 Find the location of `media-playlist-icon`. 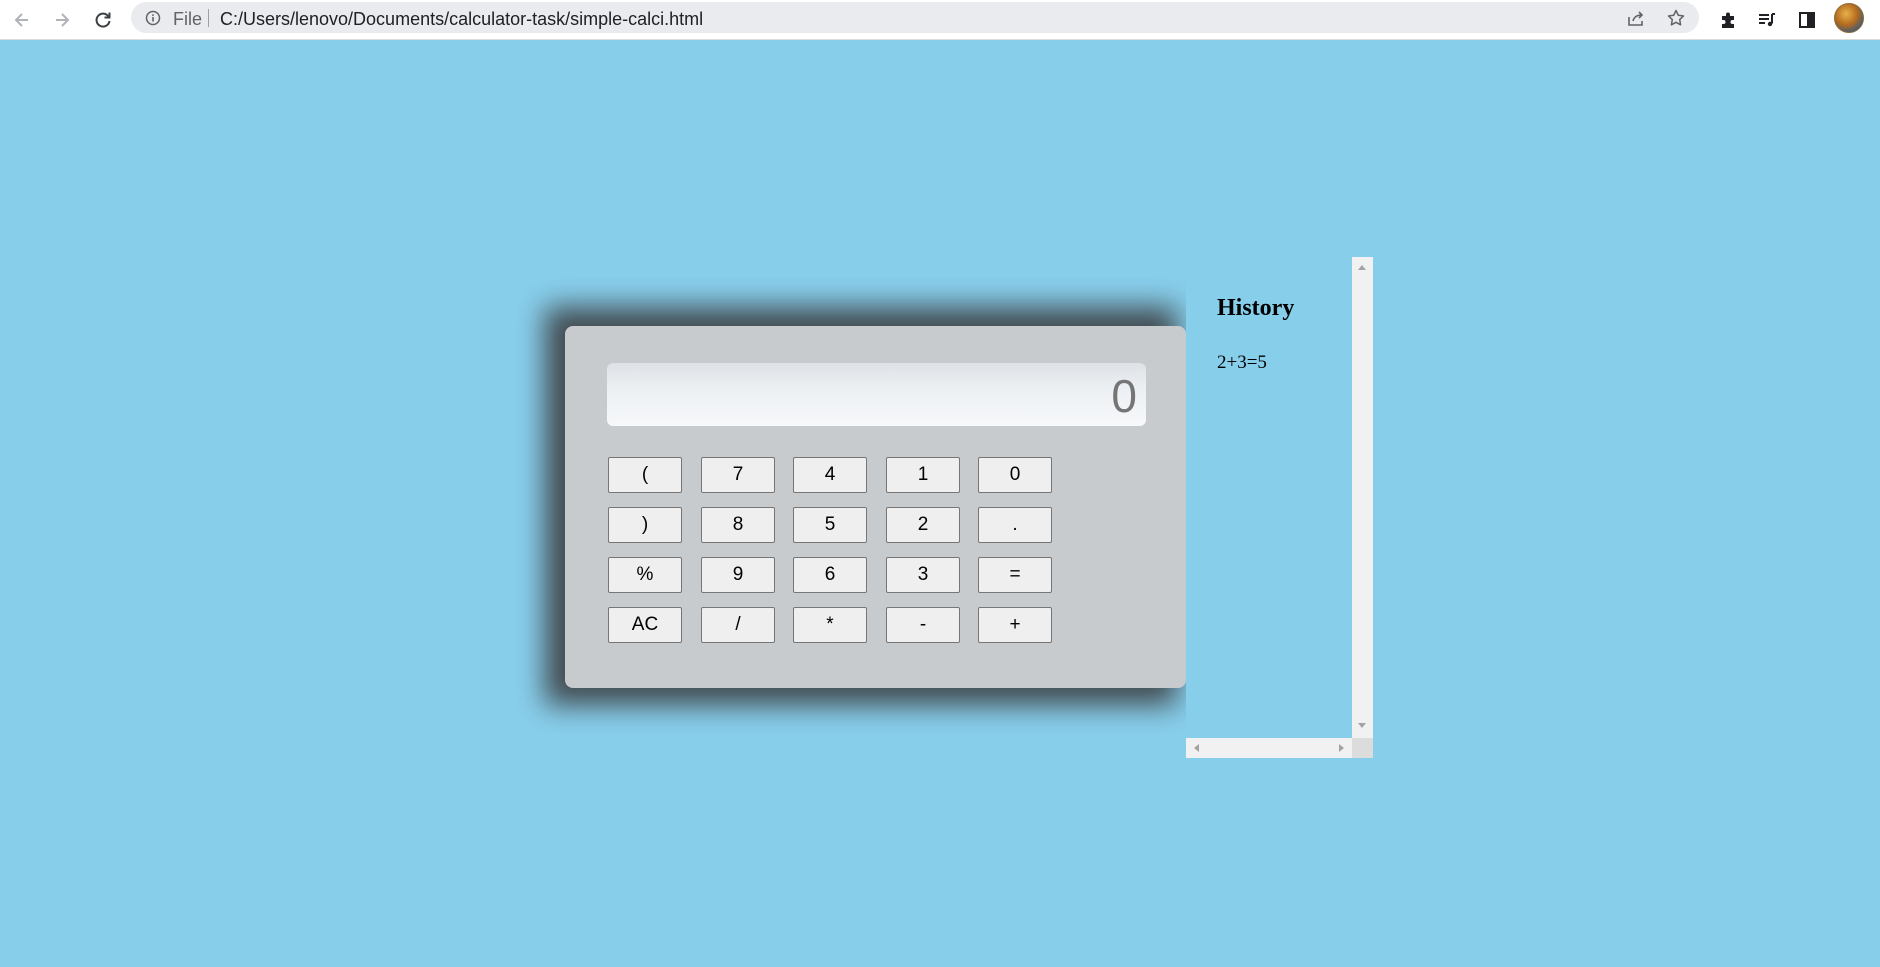

media-playlist-icon is located at coordinates (1767, 20).